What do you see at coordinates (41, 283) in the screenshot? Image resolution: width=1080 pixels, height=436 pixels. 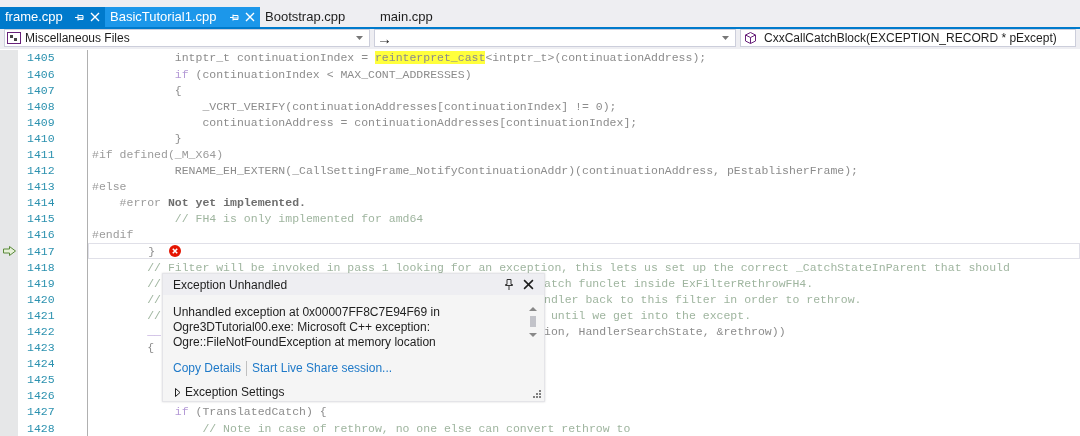 I see `line-number: 1419` at bounding box center [41, 283].